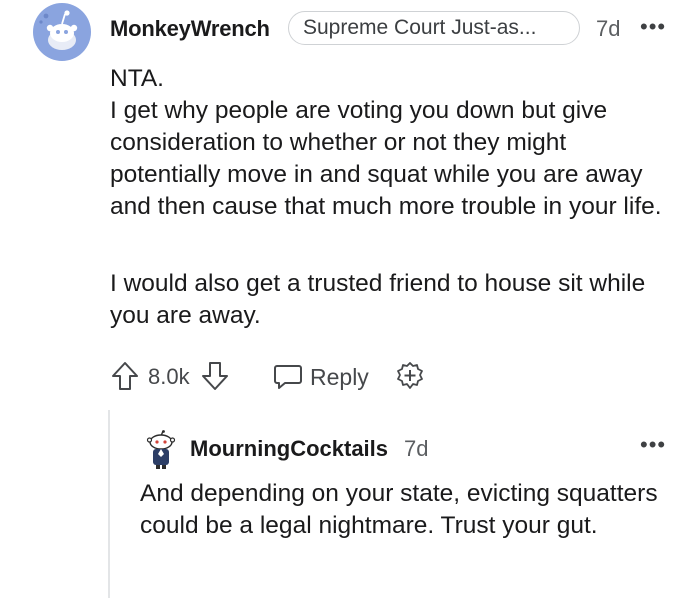  I want to click on upvote-arrow-icon, so click(125, 376).